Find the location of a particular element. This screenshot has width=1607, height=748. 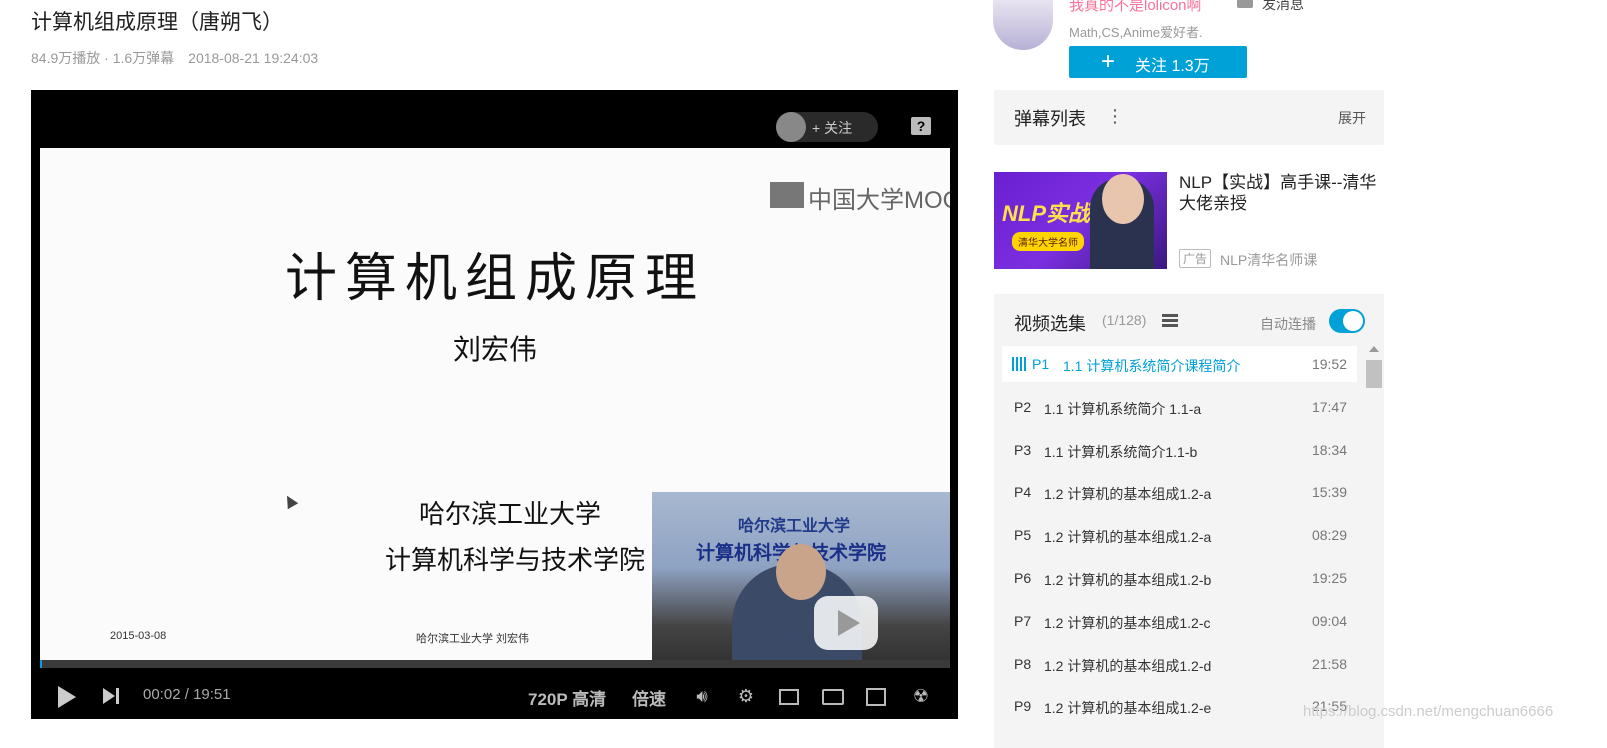

episode-name: 1.2 计算机的基本组成1.2-b is located at coordinates (1128, 580).